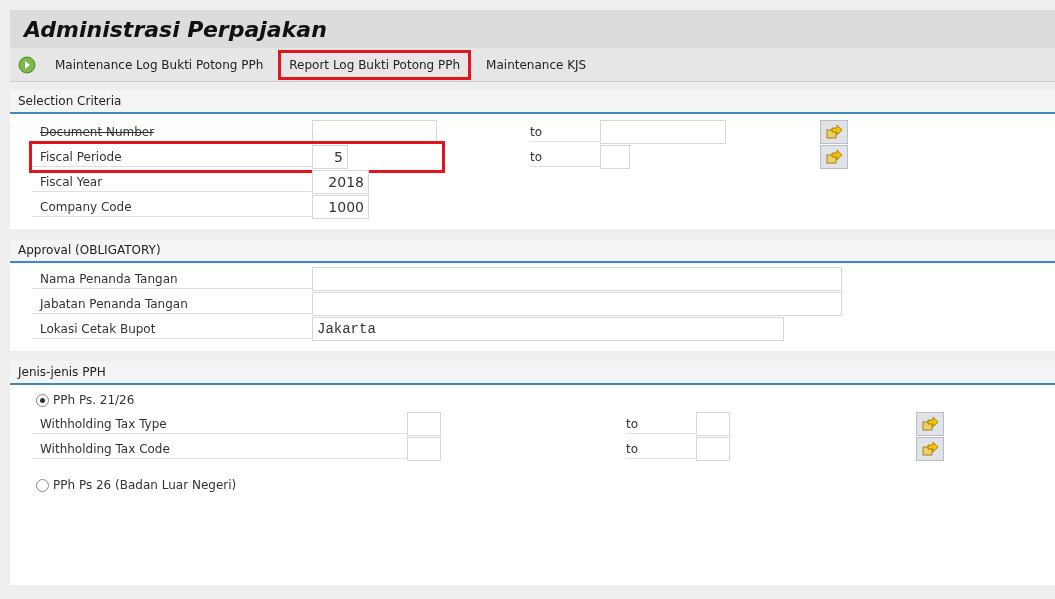  Describe the element at coordinates (172, 207) in the screenshot. I see `field-label: Company Code` at that location.